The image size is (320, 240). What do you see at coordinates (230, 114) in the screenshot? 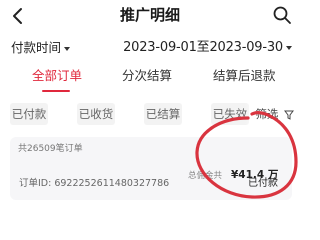
I see `chip-invalid: 已失效` at bounding box center [230, 114].